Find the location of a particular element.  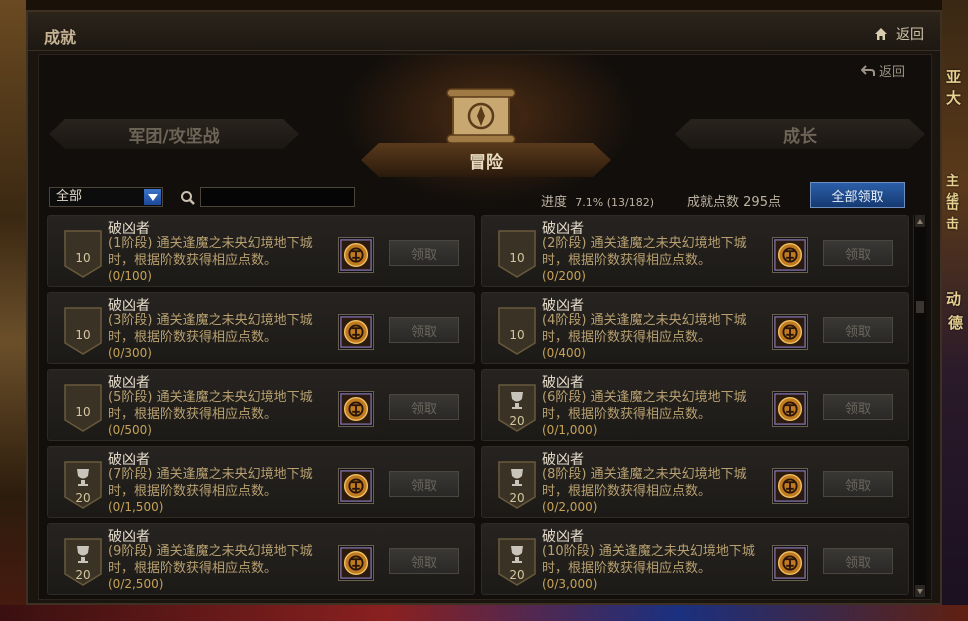

achievement-progress: (0/1,500) is located at coordinates (136, 507).